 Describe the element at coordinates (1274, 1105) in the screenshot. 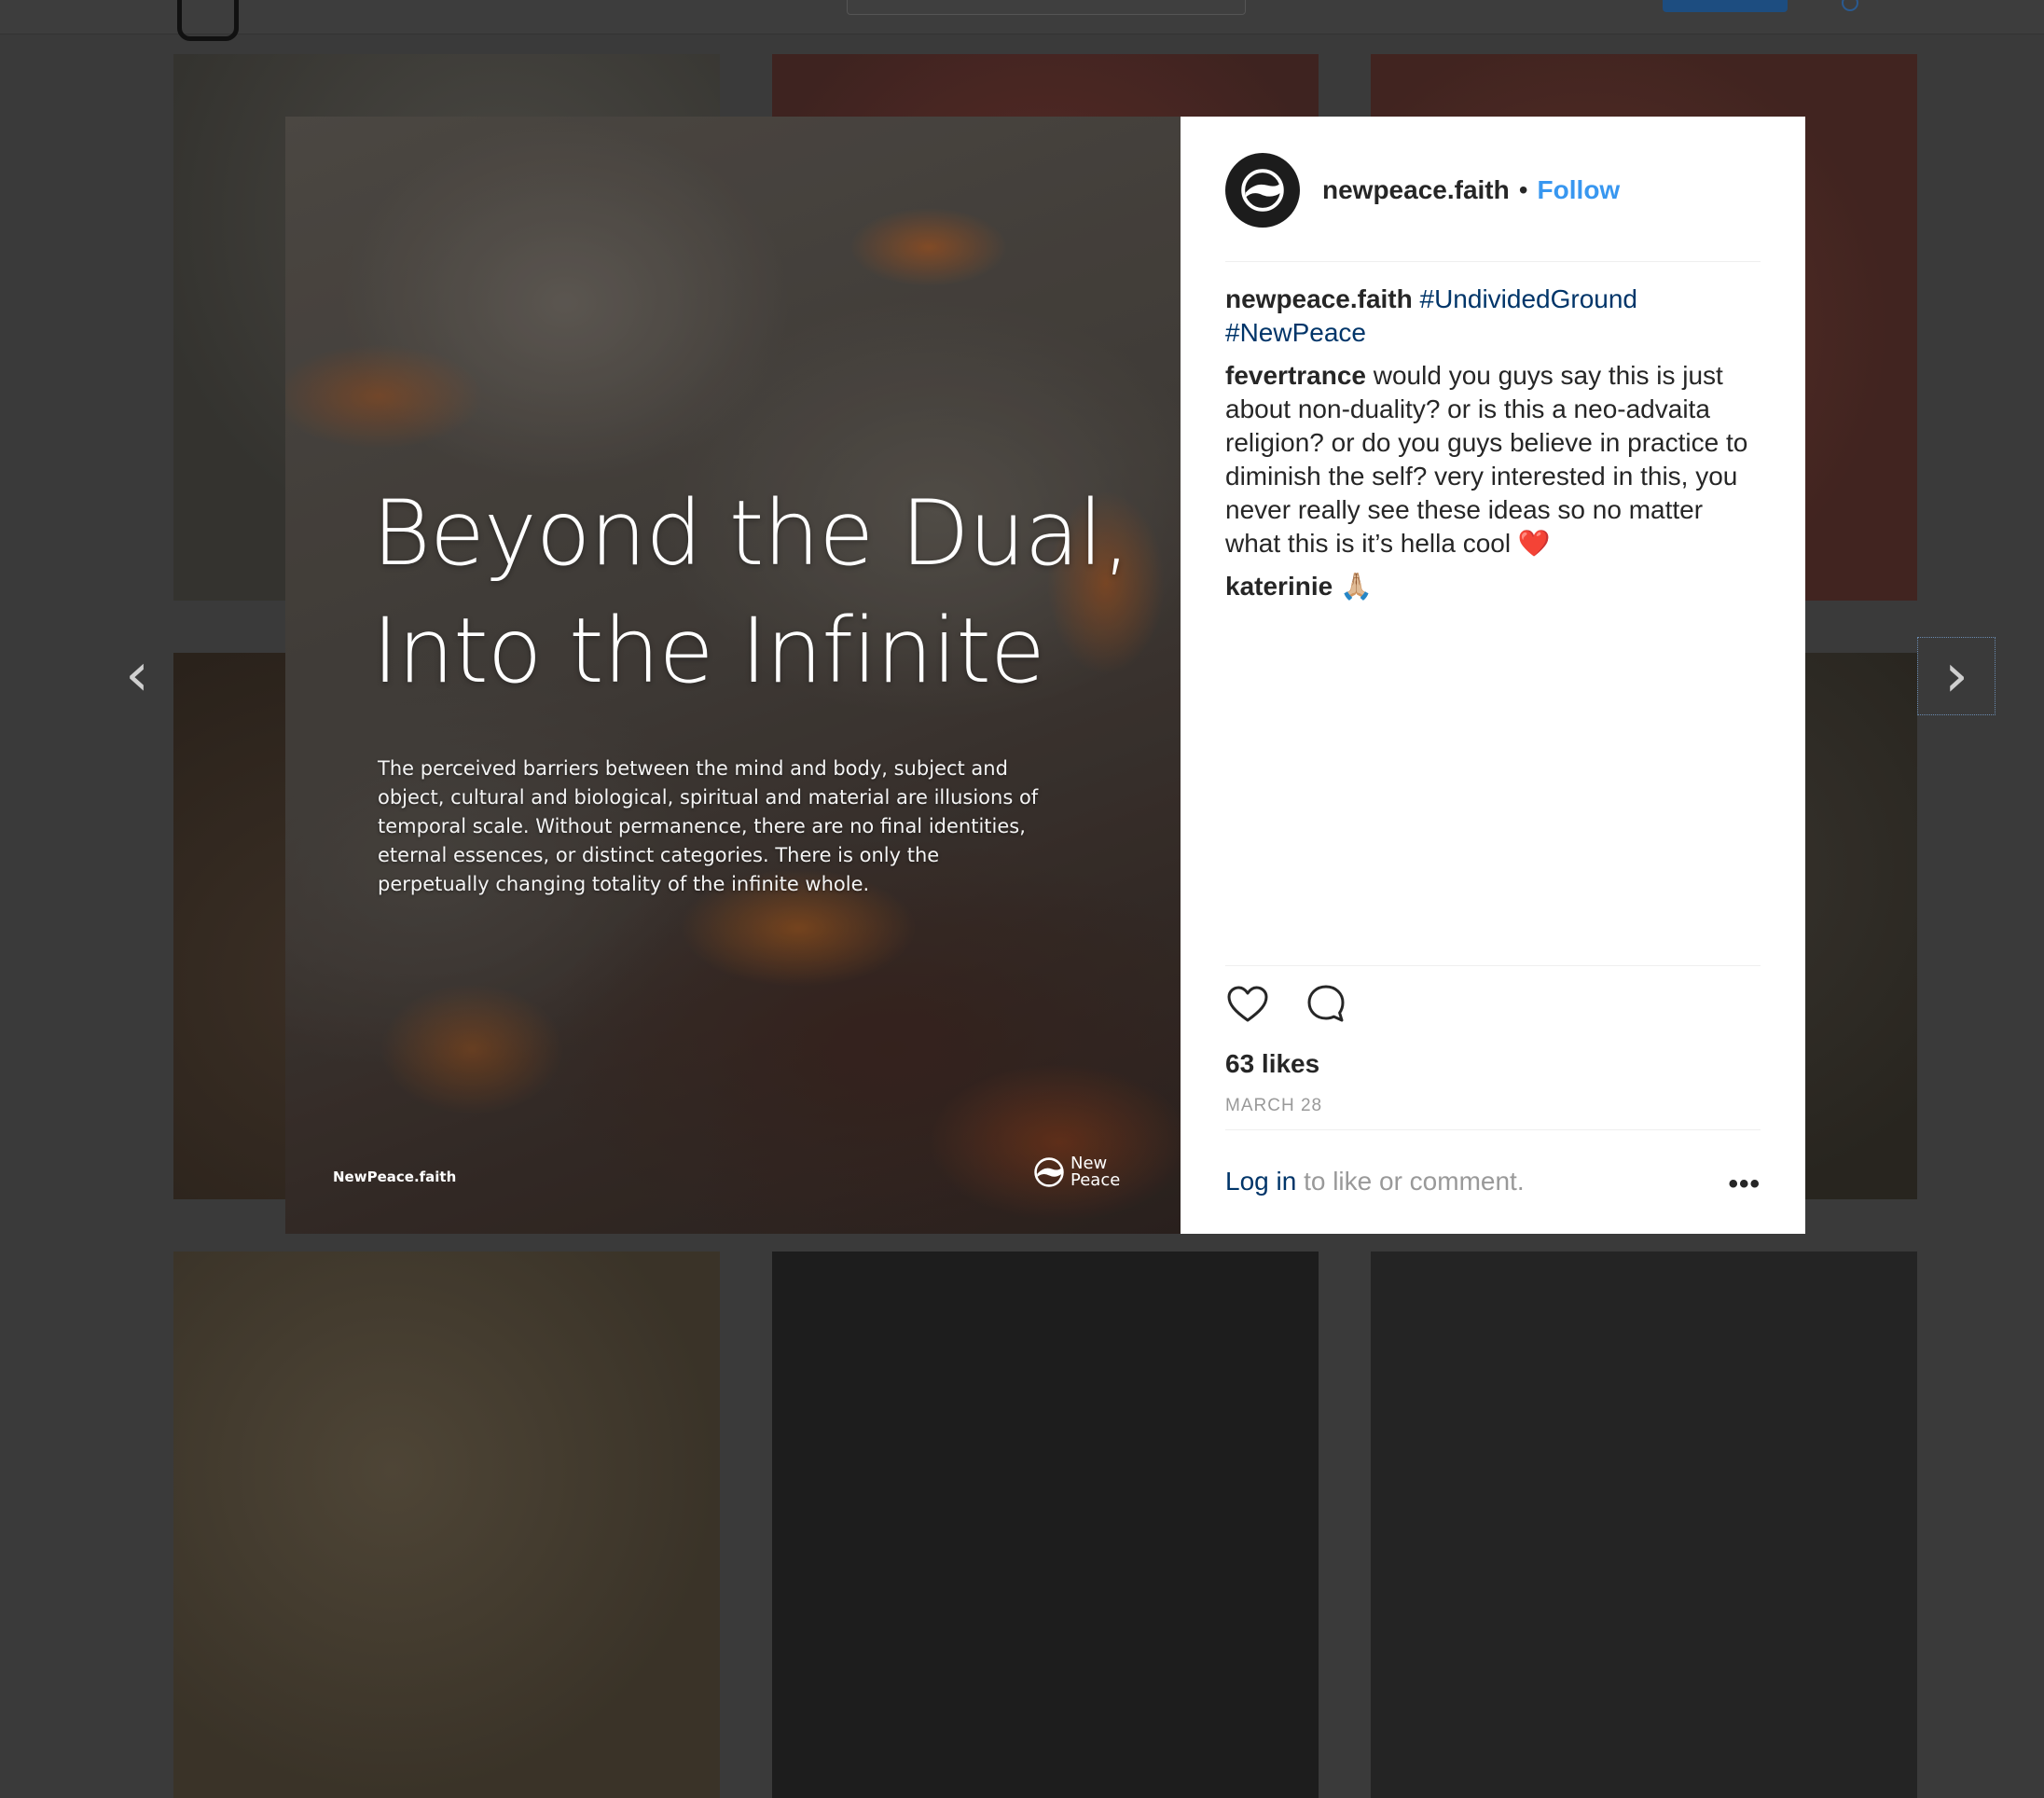

I see `post-date: MARCH 28` at that location.